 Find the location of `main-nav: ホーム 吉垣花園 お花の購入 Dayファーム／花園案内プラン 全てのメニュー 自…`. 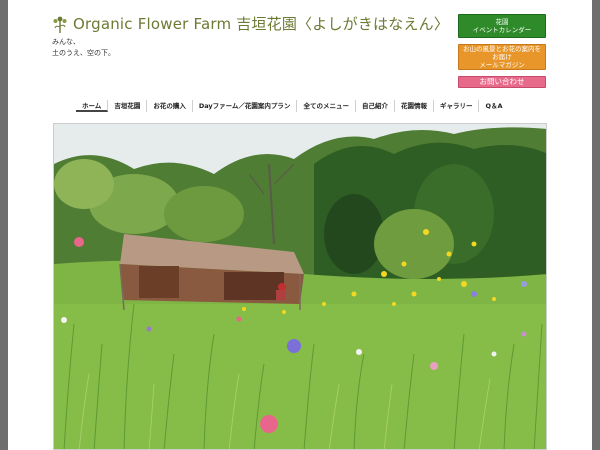

main-nav: ホーム 吉垣花園 お花の購入 Dayファーム／花園案内プラン 全てのメニュー 自… is located at coordinates (292, 106).